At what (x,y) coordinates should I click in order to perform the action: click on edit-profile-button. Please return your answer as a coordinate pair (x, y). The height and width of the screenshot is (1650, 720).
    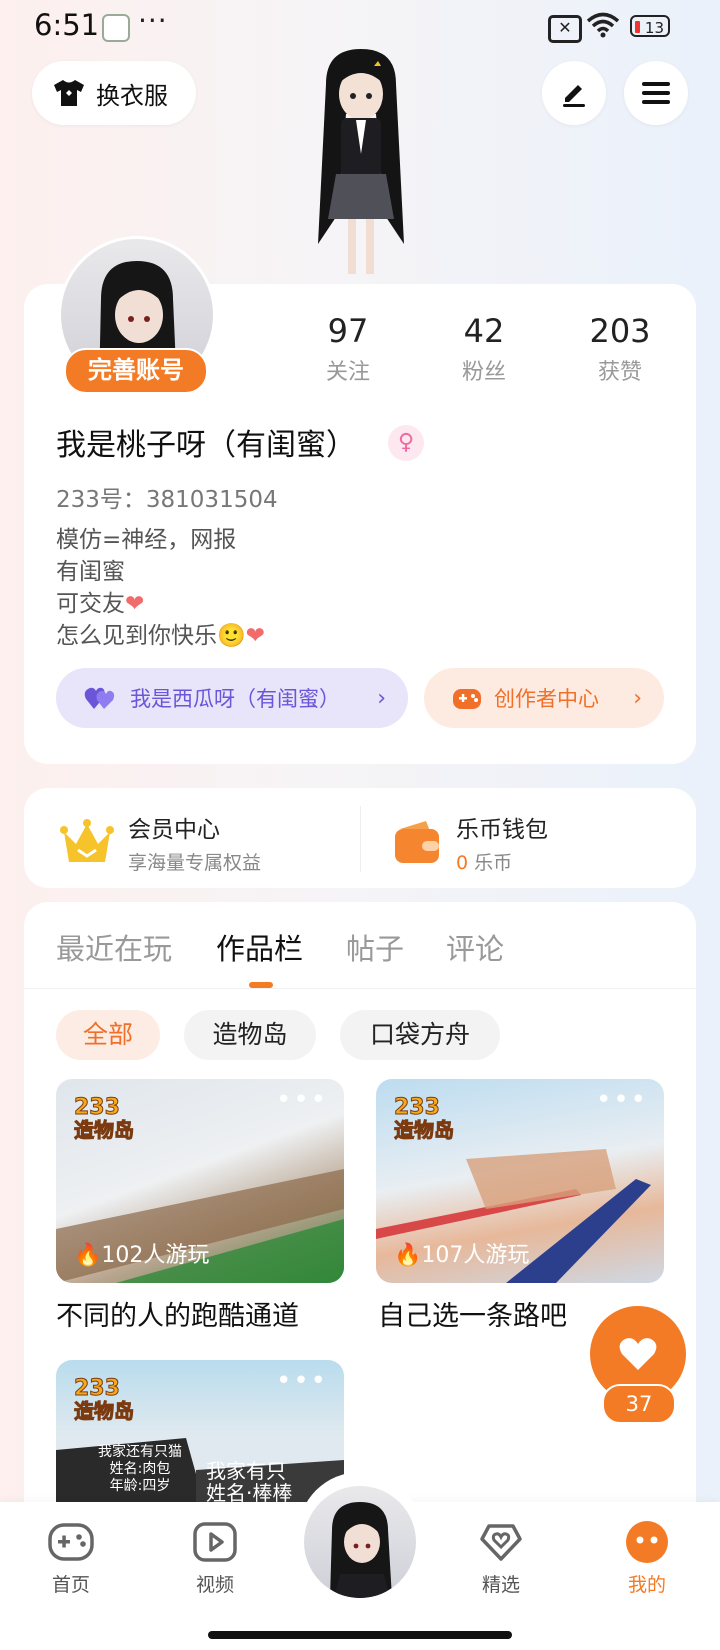
    Looking at the image, I should click on (574, 93).